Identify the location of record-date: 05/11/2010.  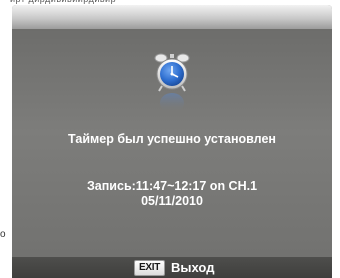
(172, 201).